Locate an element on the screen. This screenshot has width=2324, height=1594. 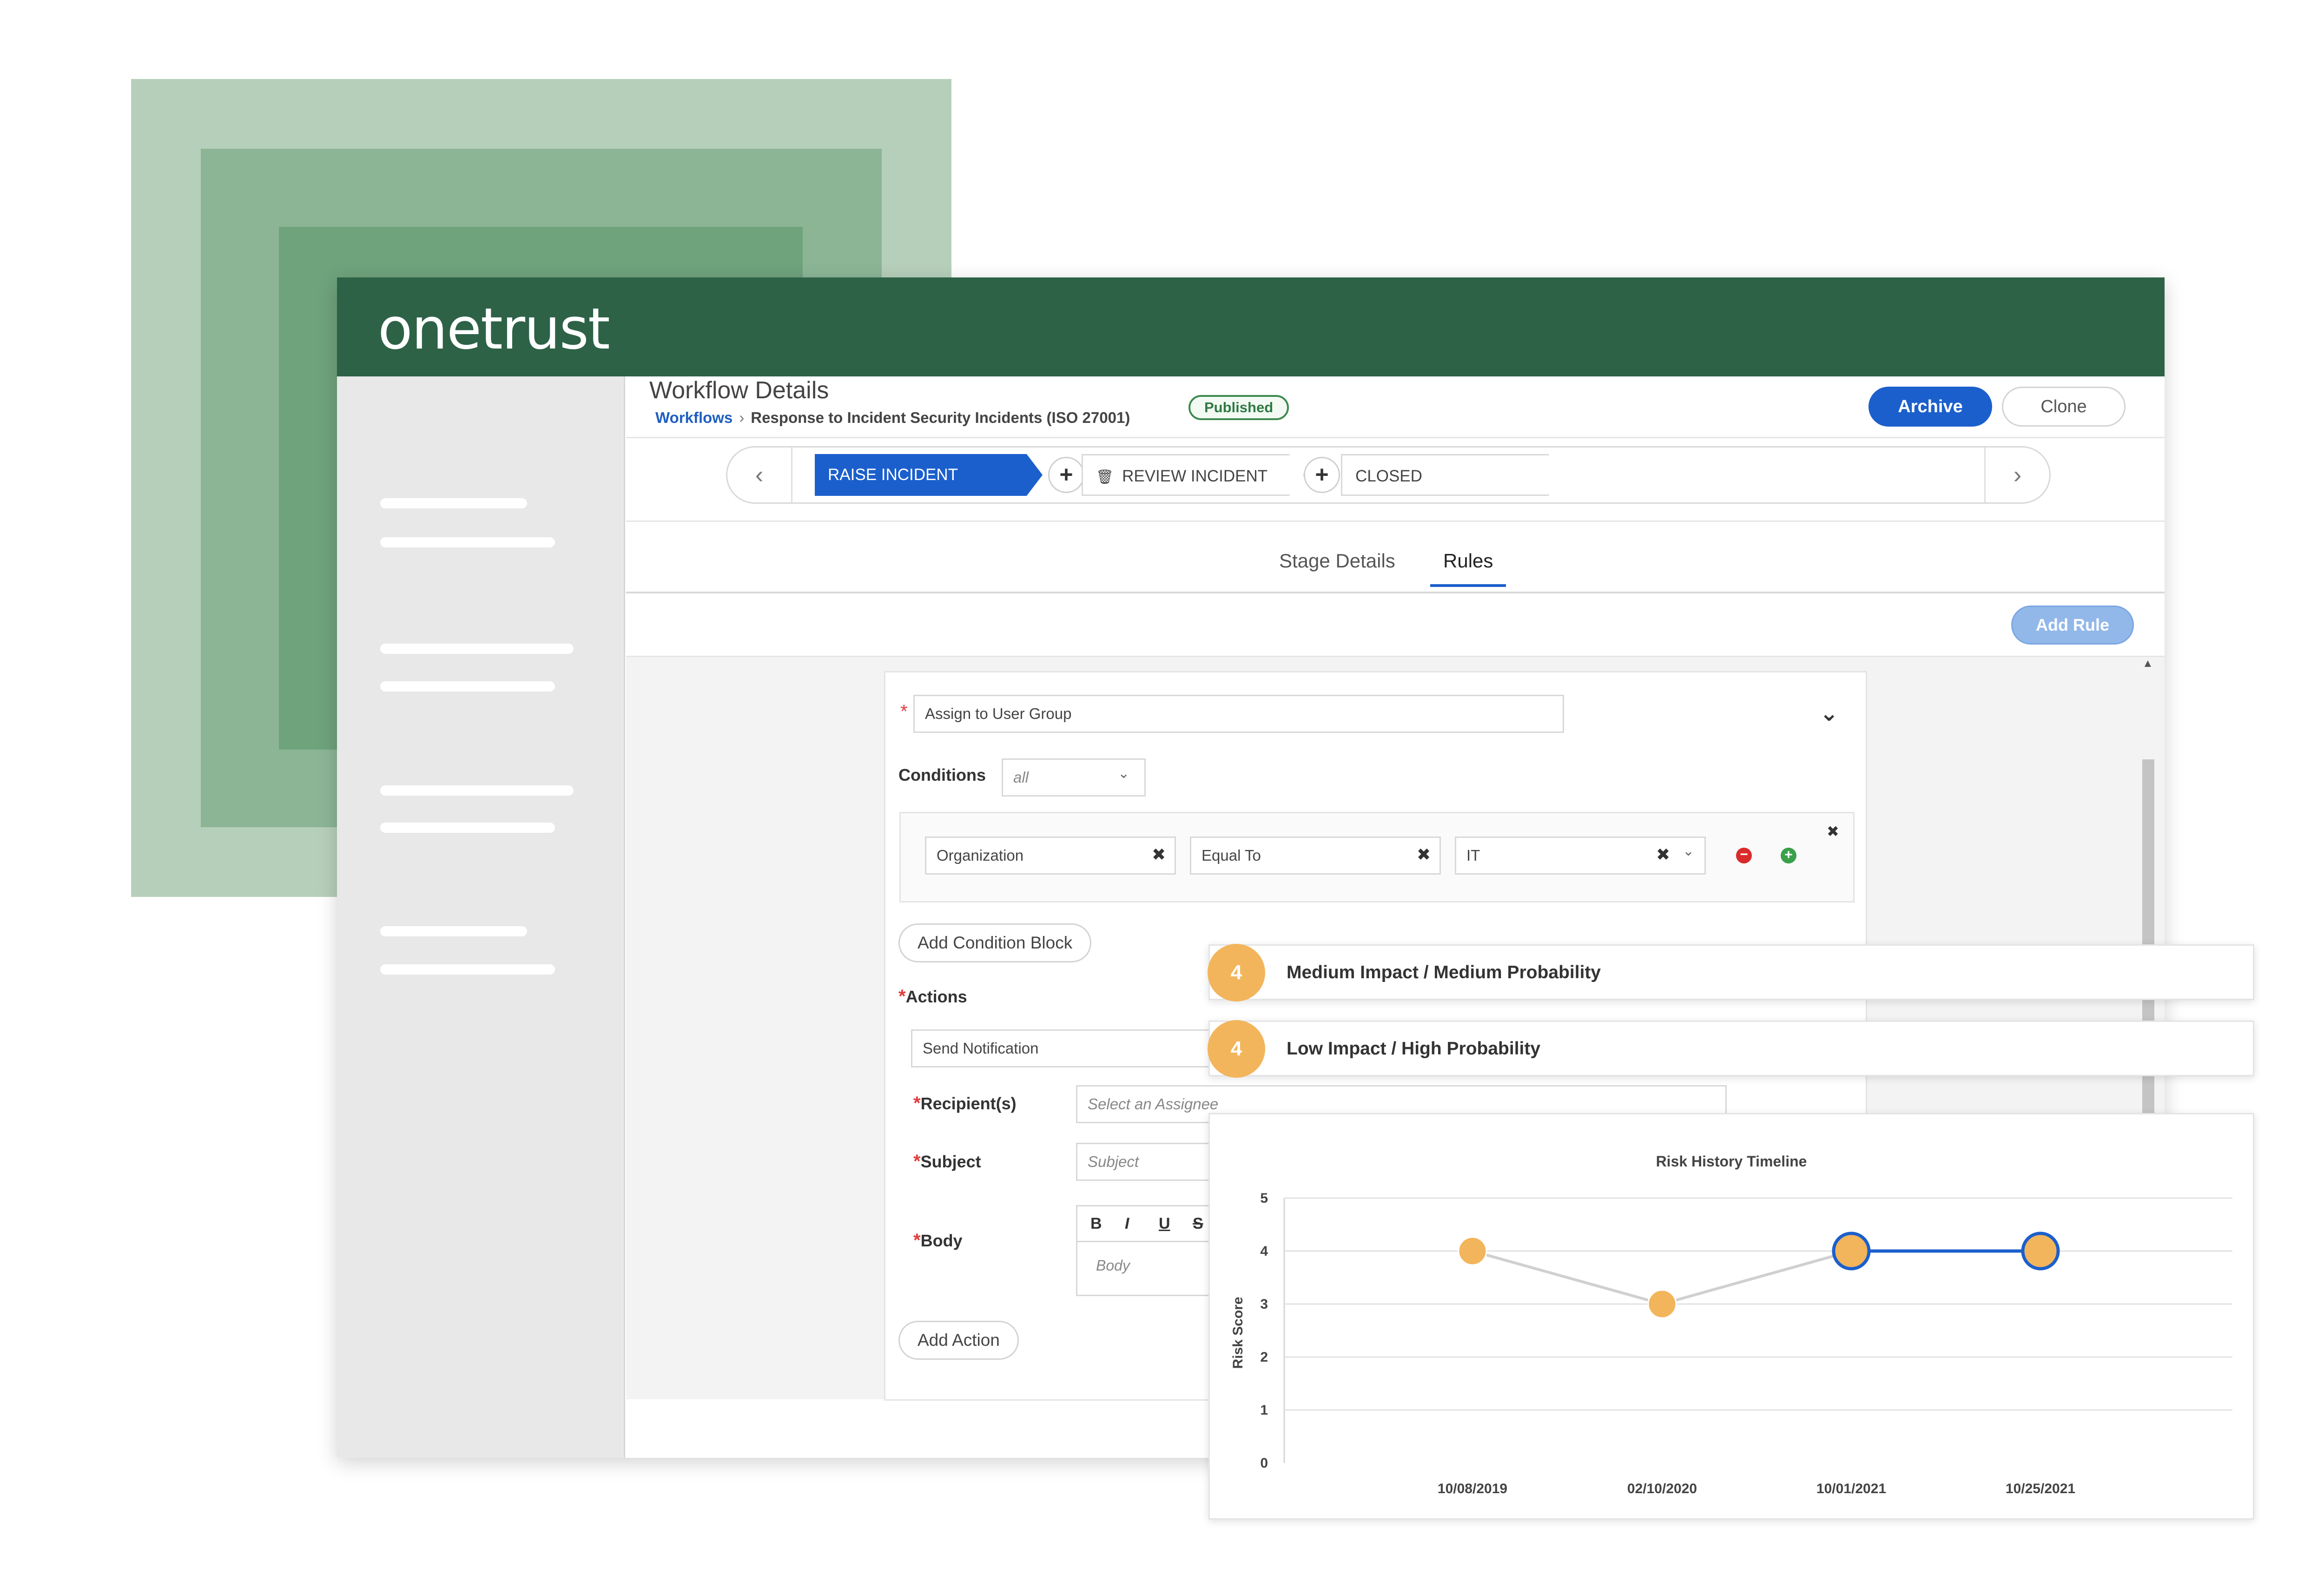
clear-value-x-icon: ✖ is located at coordinates (1663, 855).